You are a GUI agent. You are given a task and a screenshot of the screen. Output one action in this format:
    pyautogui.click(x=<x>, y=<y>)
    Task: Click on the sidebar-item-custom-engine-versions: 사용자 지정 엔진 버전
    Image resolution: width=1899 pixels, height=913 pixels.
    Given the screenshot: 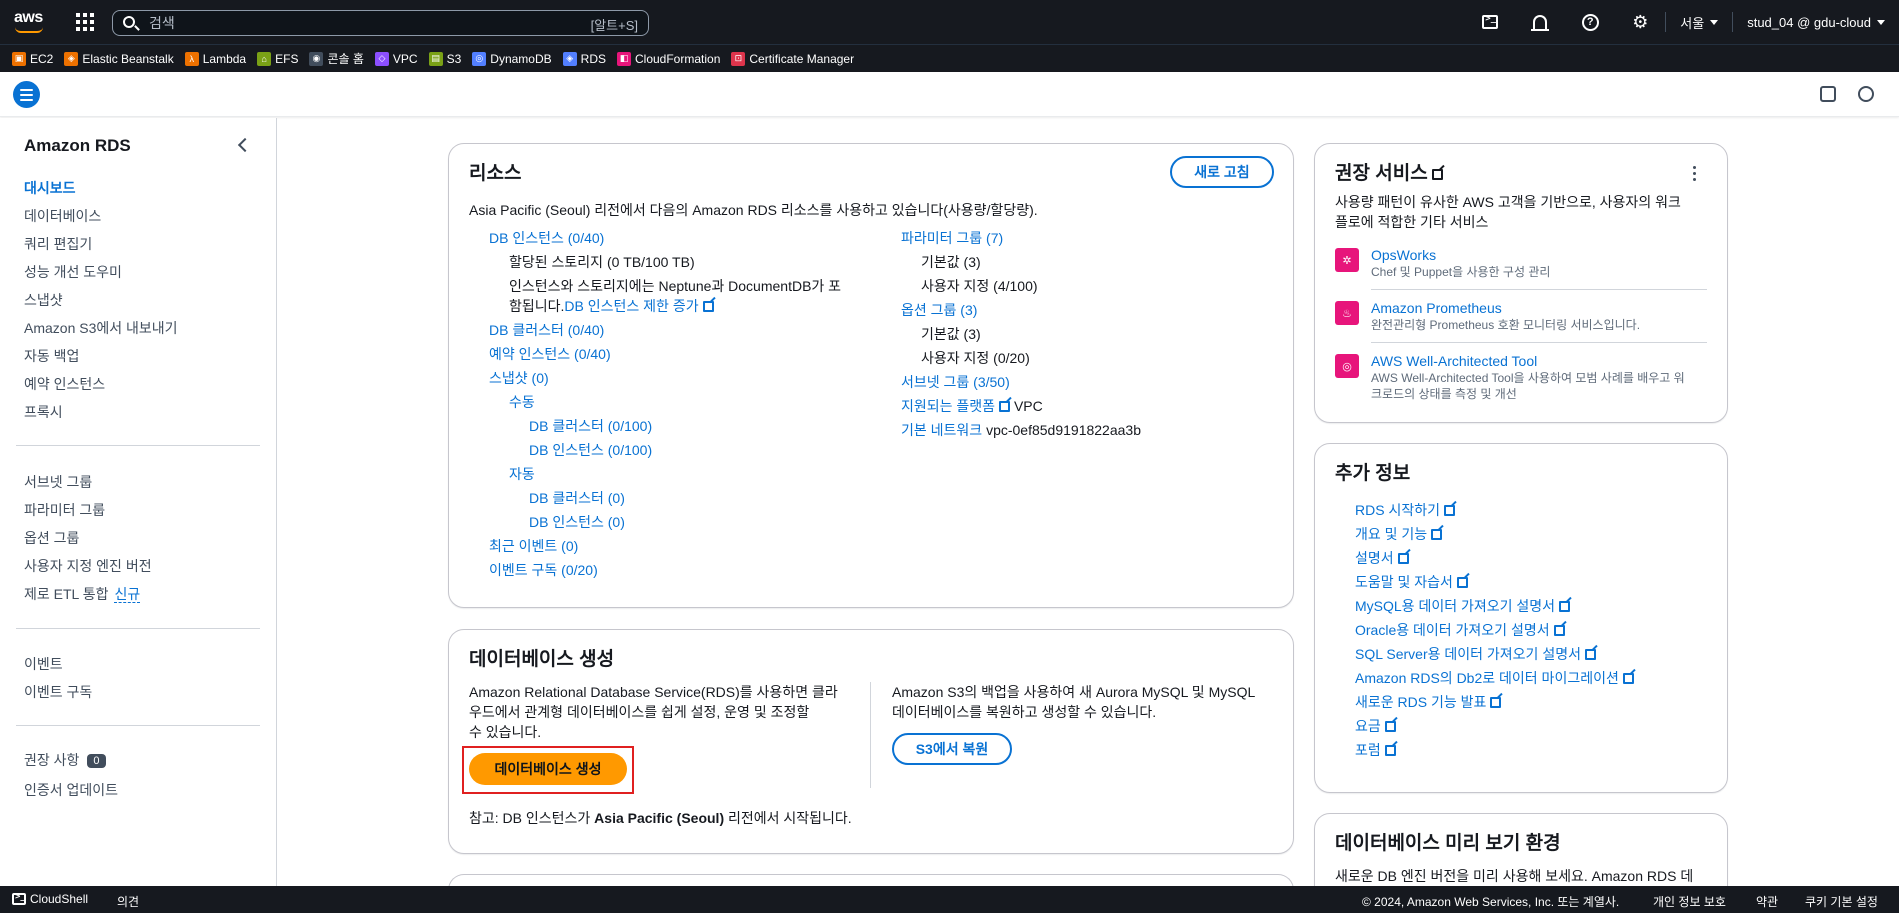 What is the action you would take?
    pyautogui.click(x=88, y=566)
    